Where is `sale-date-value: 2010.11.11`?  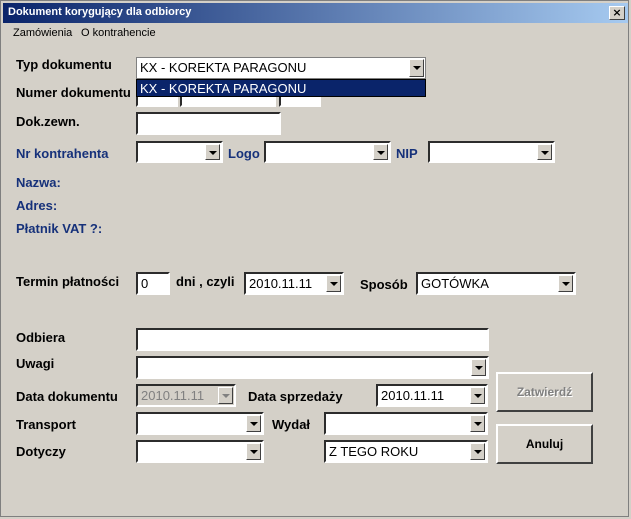
sale-date-value: 2010.11.11 is located at coordinates (413, 395).